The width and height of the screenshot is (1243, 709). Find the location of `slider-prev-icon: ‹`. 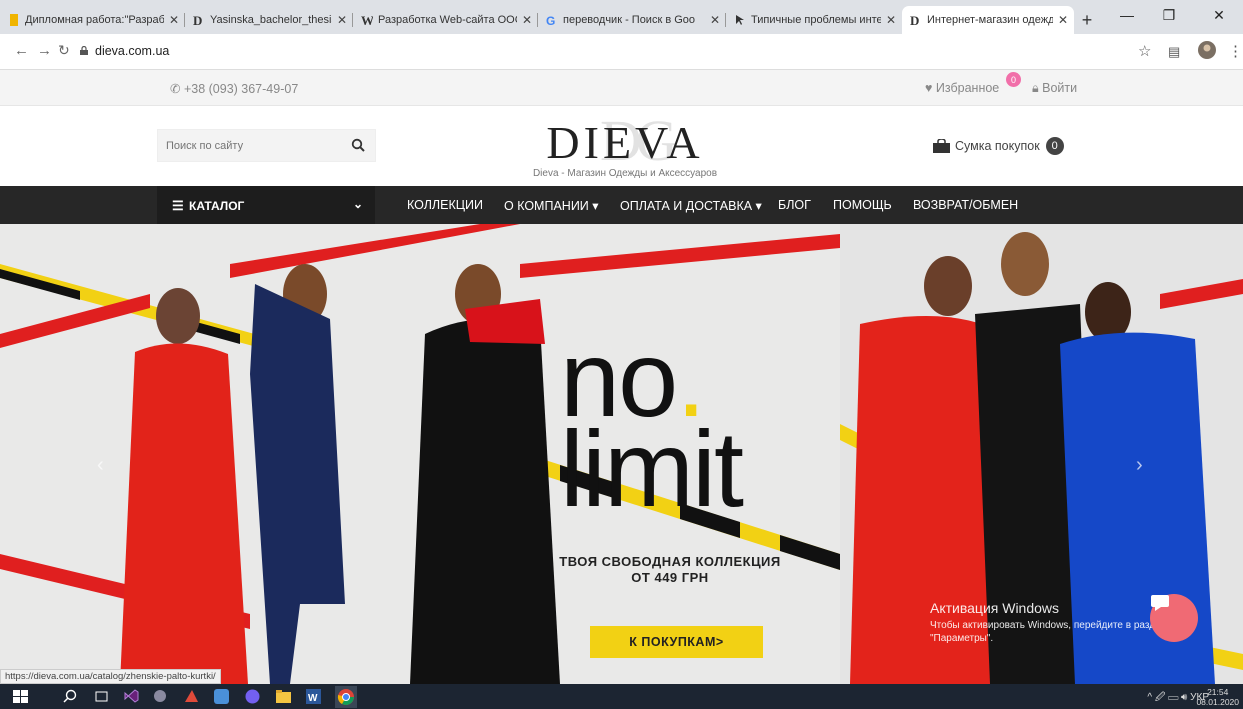

slider-prev-icon: ‹ is located at coordinates (100, 465).